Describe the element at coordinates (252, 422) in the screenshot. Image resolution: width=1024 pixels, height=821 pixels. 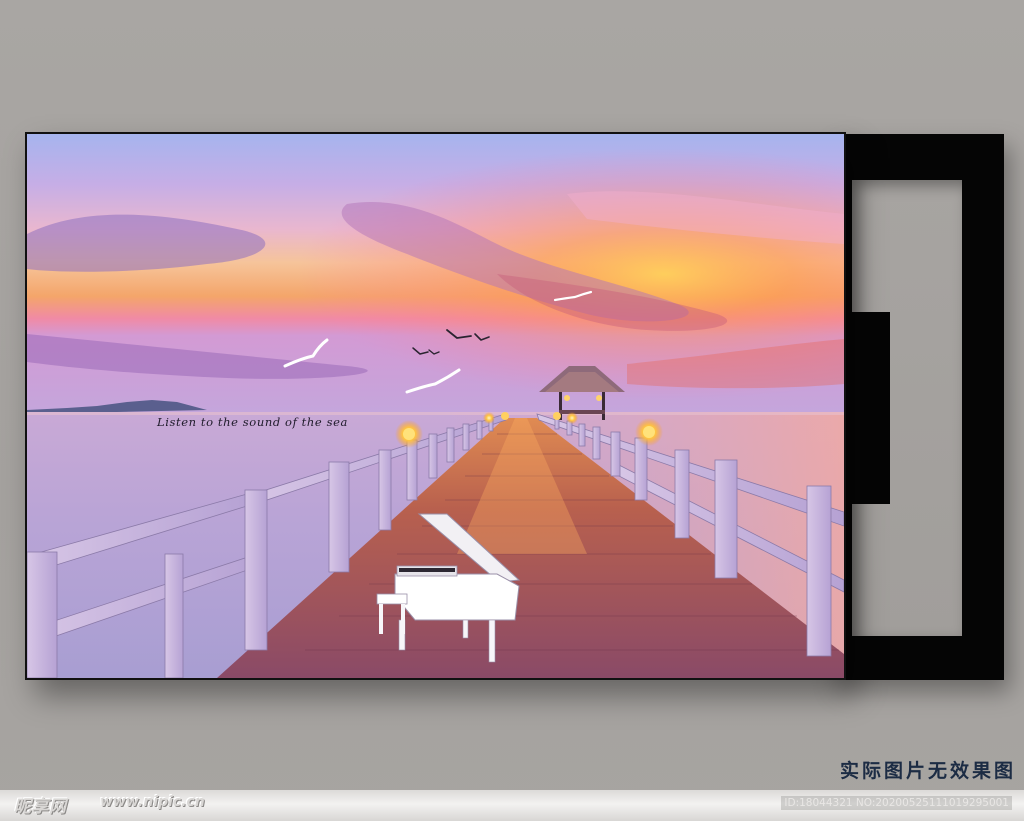
I see `artwork-caption: Listen to the sound of the sea` at that location.